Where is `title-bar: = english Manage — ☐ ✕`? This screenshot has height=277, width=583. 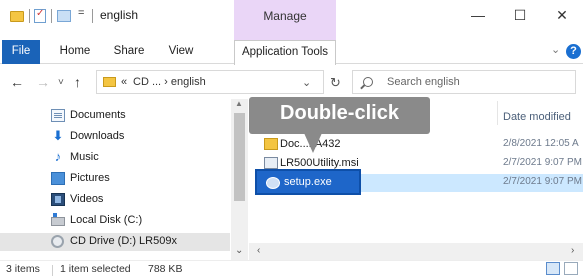
title-bar: = english Manage — ☐ ✕ is located at coordinates (291, 20).